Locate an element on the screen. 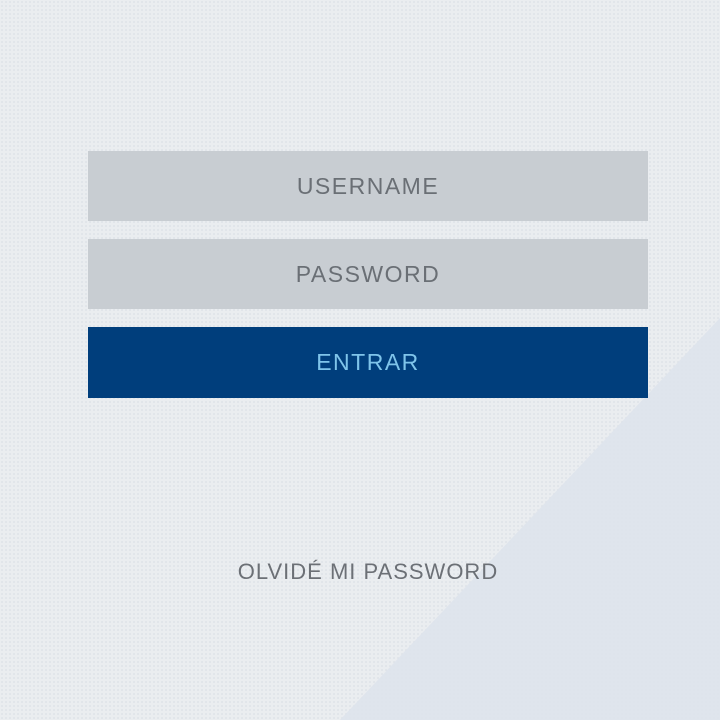 Image resolution: width=720 pixels, height=720 pixels. username-field is located at coordinates (368, 186).